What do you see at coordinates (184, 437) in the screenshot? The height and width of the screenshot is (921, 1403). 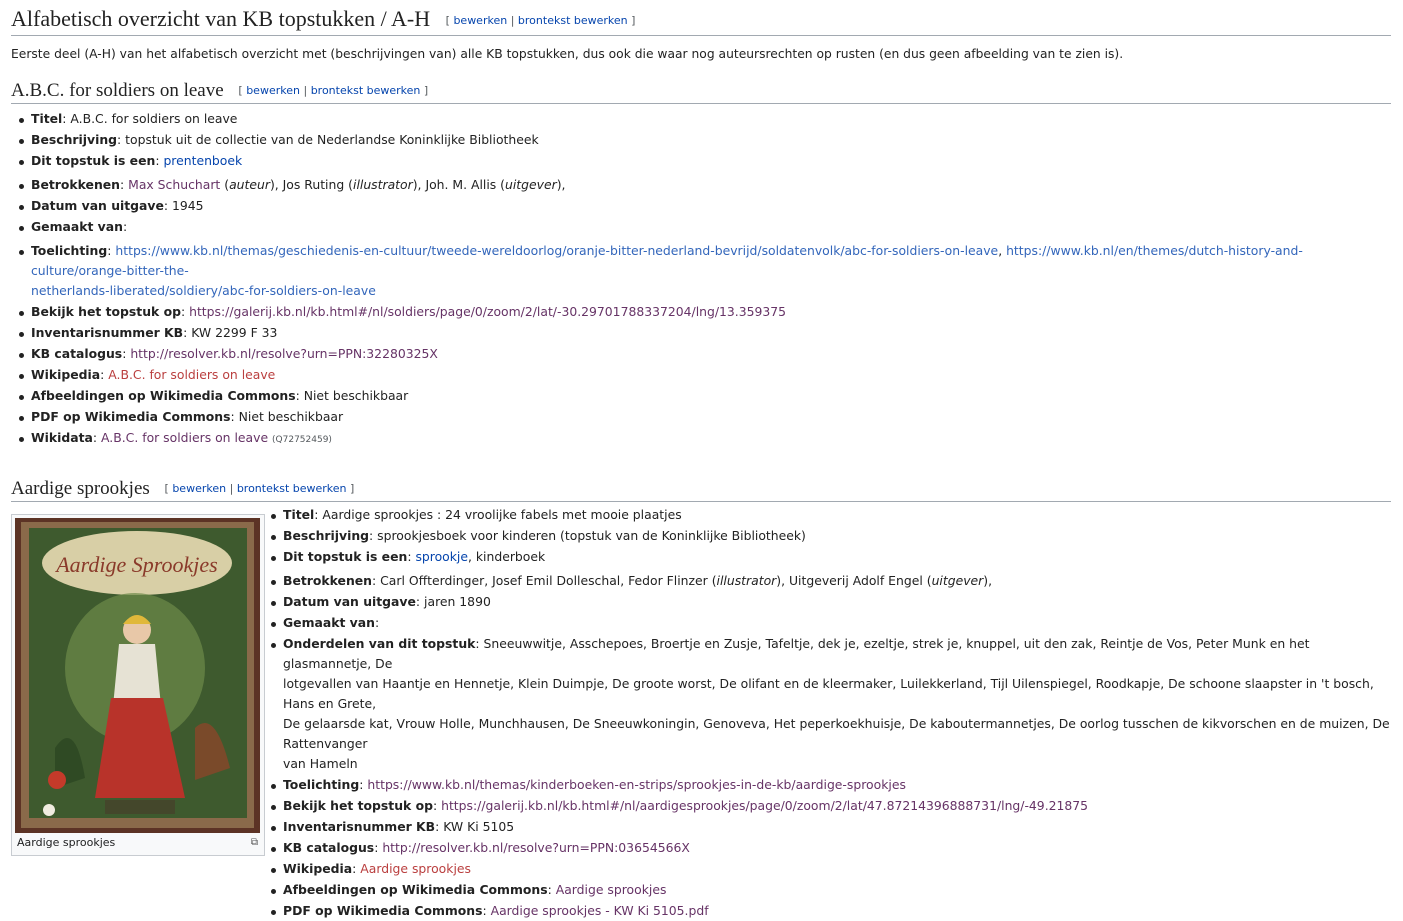 I see `wikidata-link: A.B.C. for soldiers on leave` at bounding box center [184, 437].